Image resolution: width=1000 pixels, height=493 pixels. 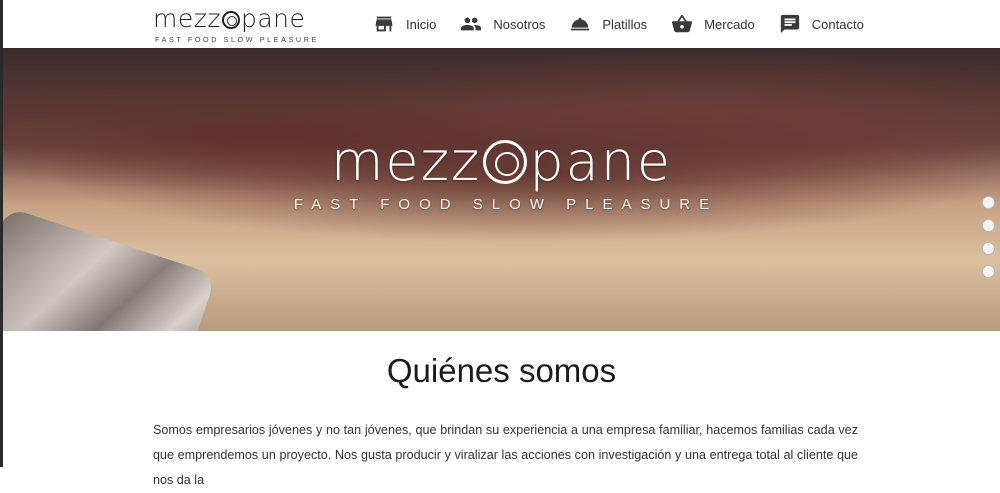 I want to click on slider-pagination, so click(x=988, y=242).